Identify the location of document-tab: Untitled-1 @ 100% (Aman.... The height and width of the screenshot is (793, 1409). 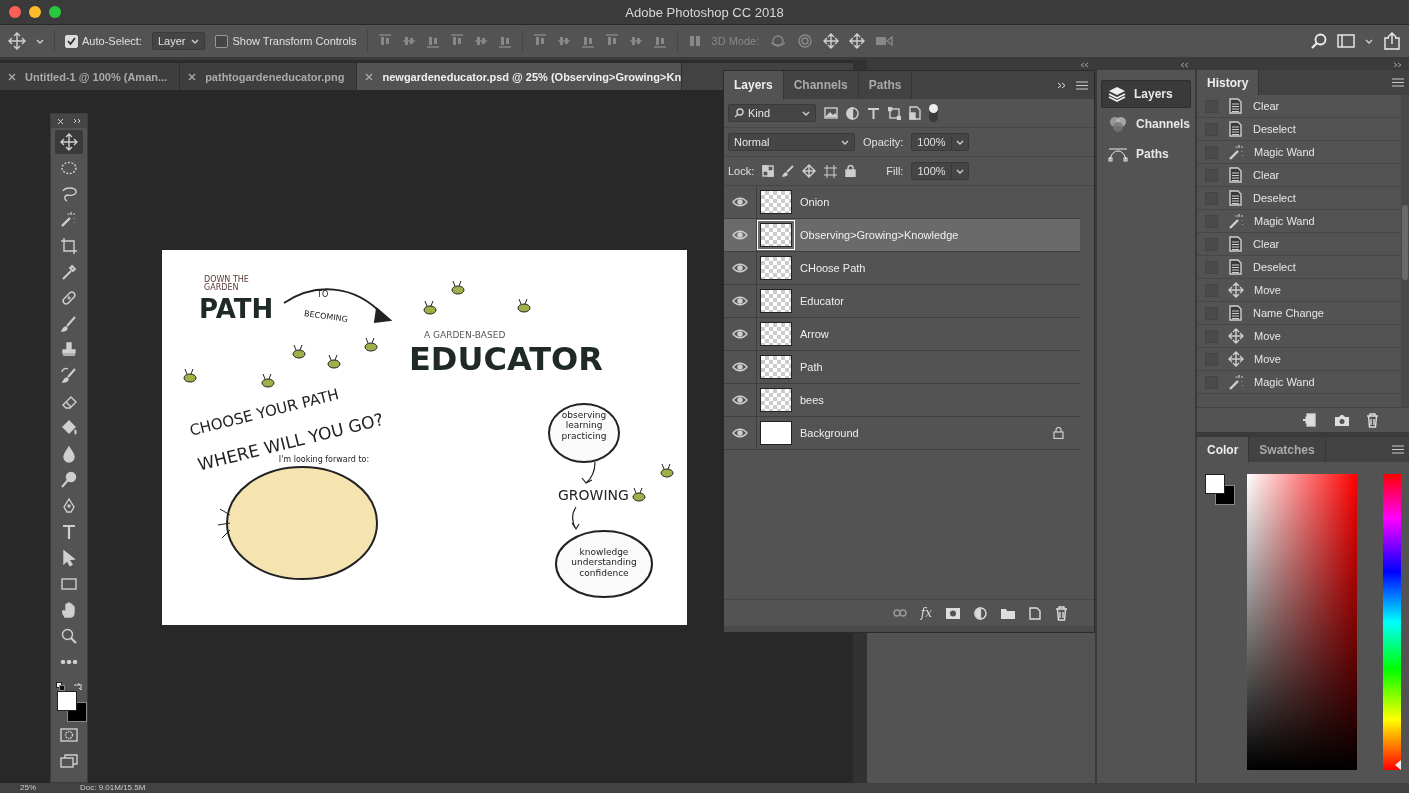
(90, 76).